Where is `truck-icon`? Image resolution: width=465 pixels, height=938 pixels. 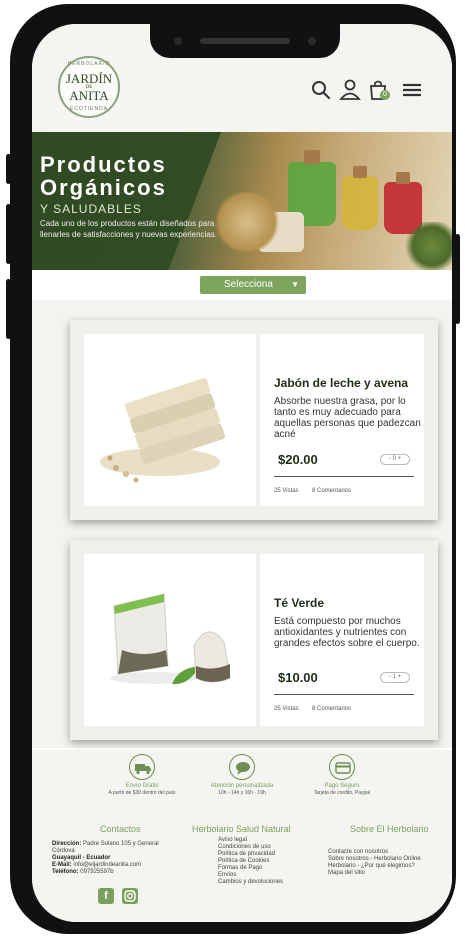 truck-icon is located at coordinates (142, 767).